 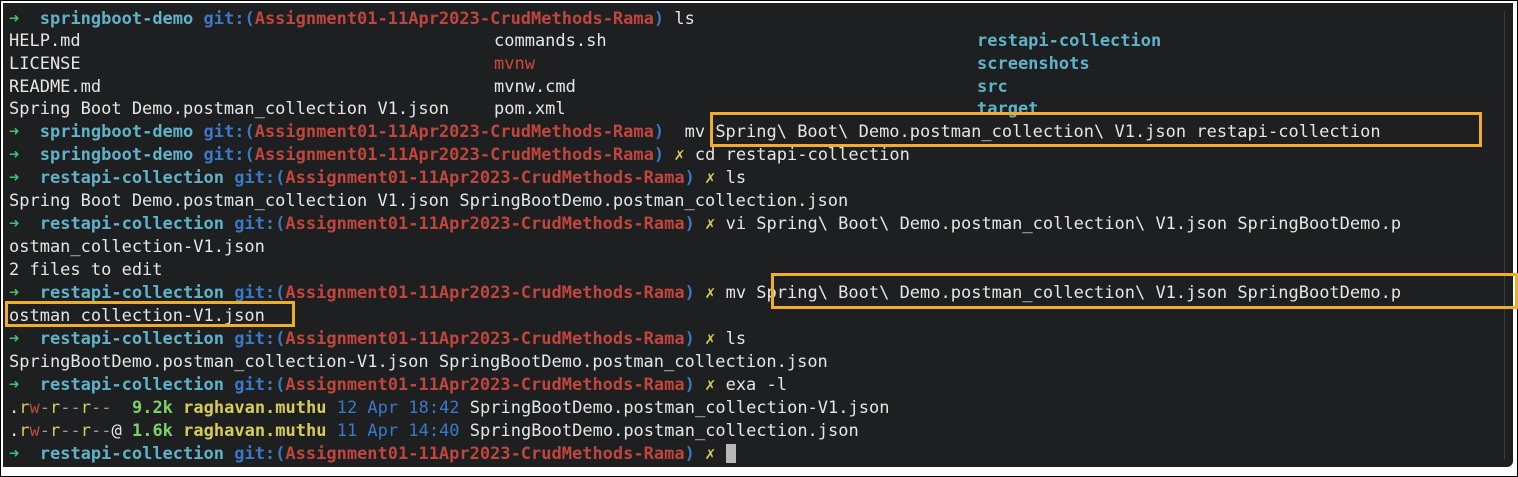 I want to click on file-date: 11 Apr 14:40, so click(x=398, y=431).